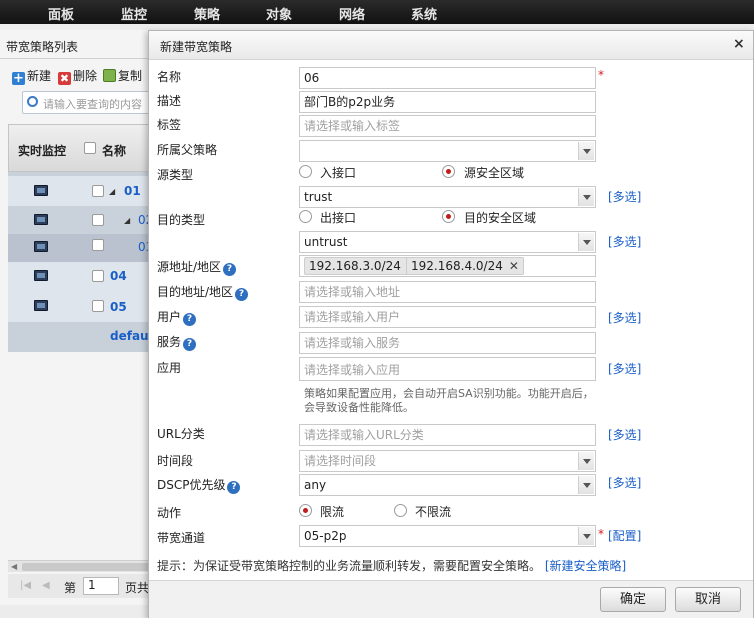 The height and width of the screenshot is (618, 754). What do you see at coordinates (624, 317) in the screenshot?
I see `user-multi-select: [多选]` at bounding box center [624, 317].